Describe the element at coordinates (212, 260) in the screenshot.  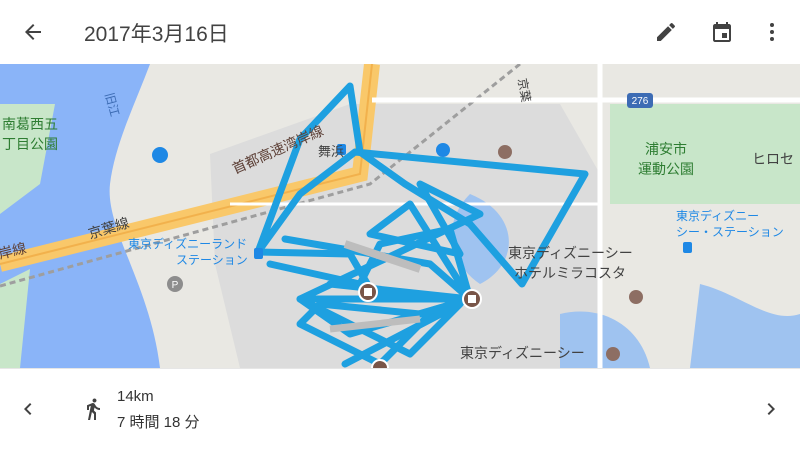
I see `label-disneyland-station-2: ステーション` at that location.